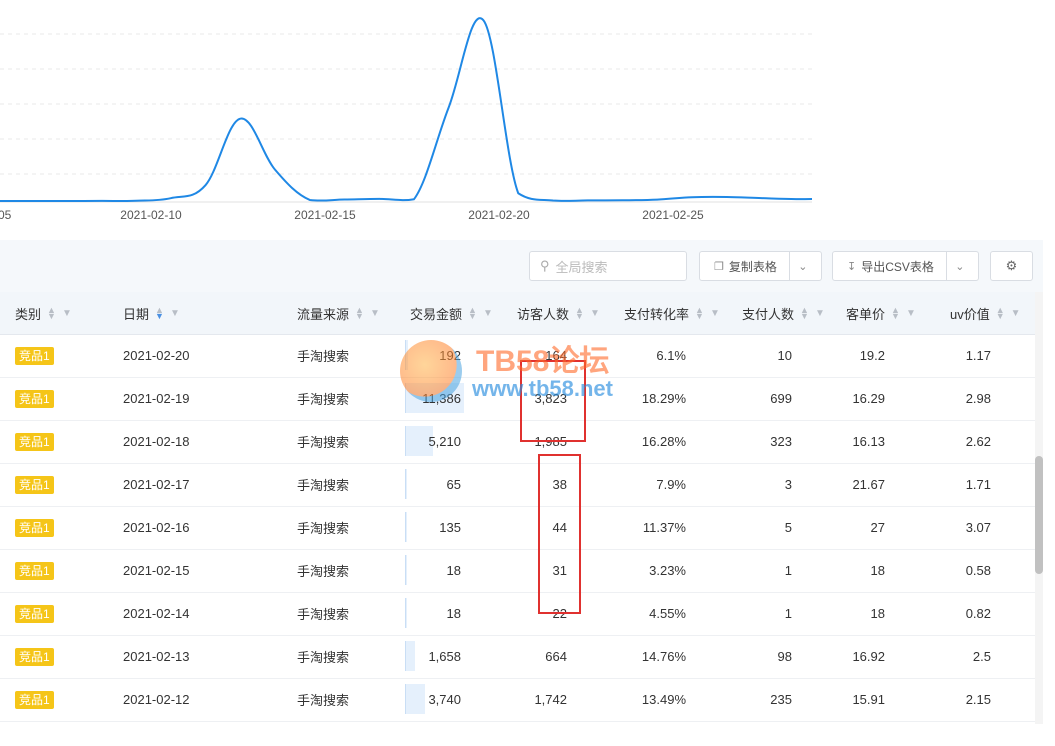 This screenshot has width=1055, height=746. I want to click on buyers-cell: 5, so click(788, 527).